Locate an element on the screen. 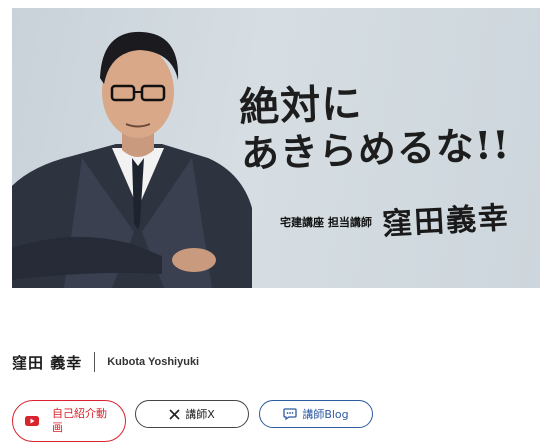 The height and width of the screenshot is (448, 550). instructor-x-label: 講師X is located at coordinates (200, 414).